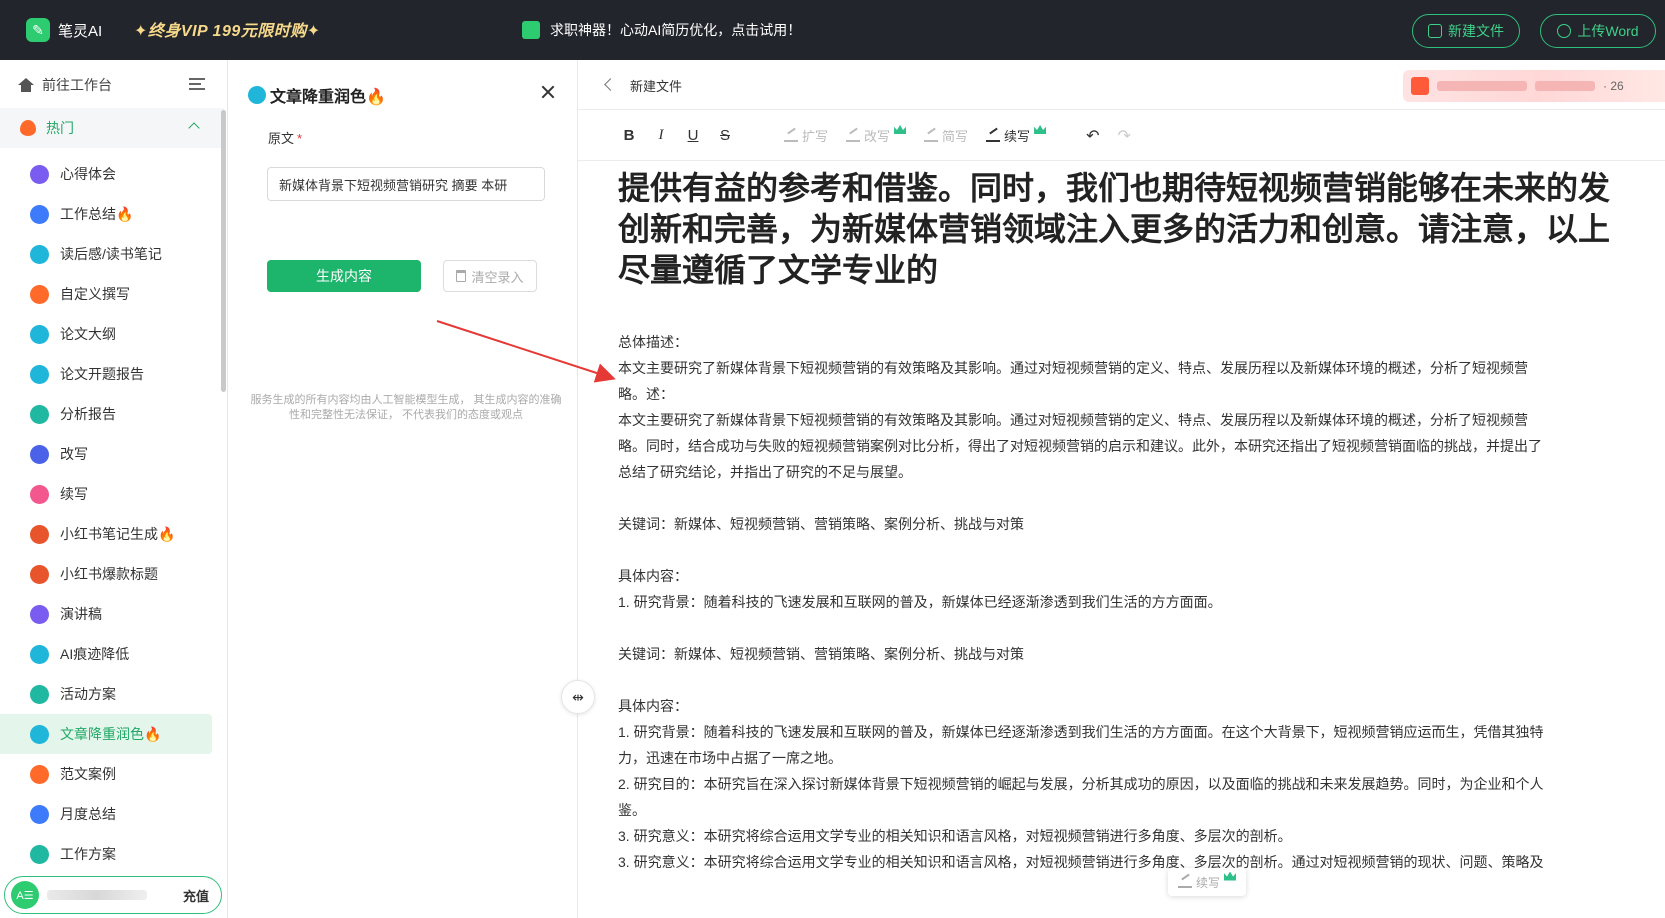 This screenshot has width=1665, height=918. What do you see at coordinates (25, 895) in the screenshot?
I see `avatar: A☰` at bounding box center [25, 895].